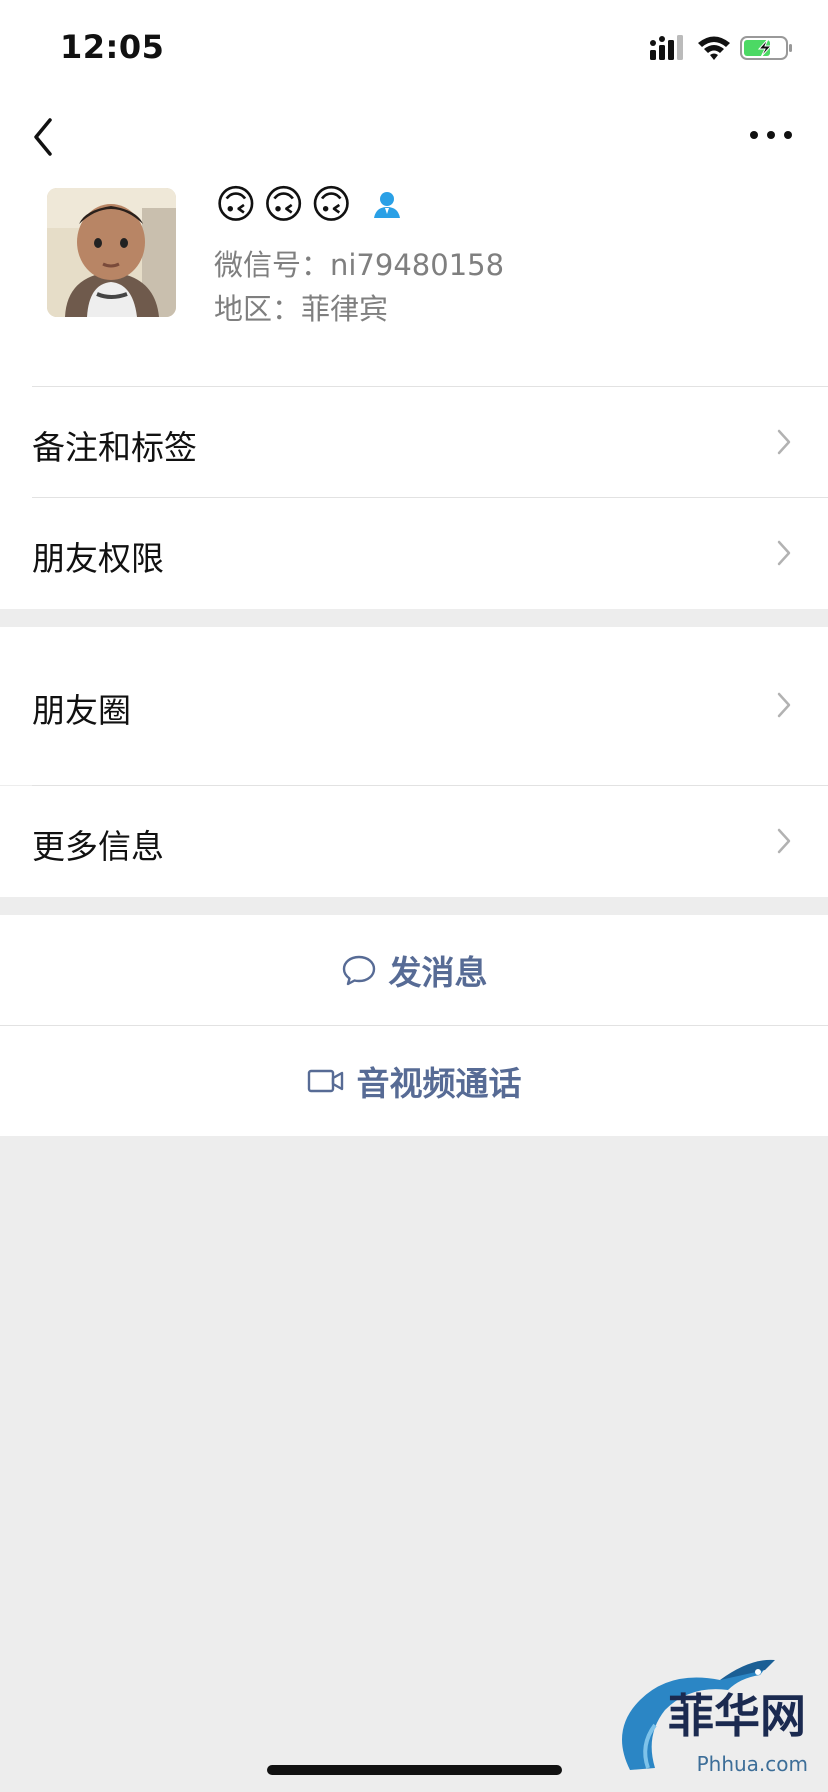 Image resolution: width=828 pixels, height=1792 pixels. What do you see at coordinates (308, 205) in the screenshot?
I see `nickname: 🙃 🙃 🙃` at bounding box center [308, 205].